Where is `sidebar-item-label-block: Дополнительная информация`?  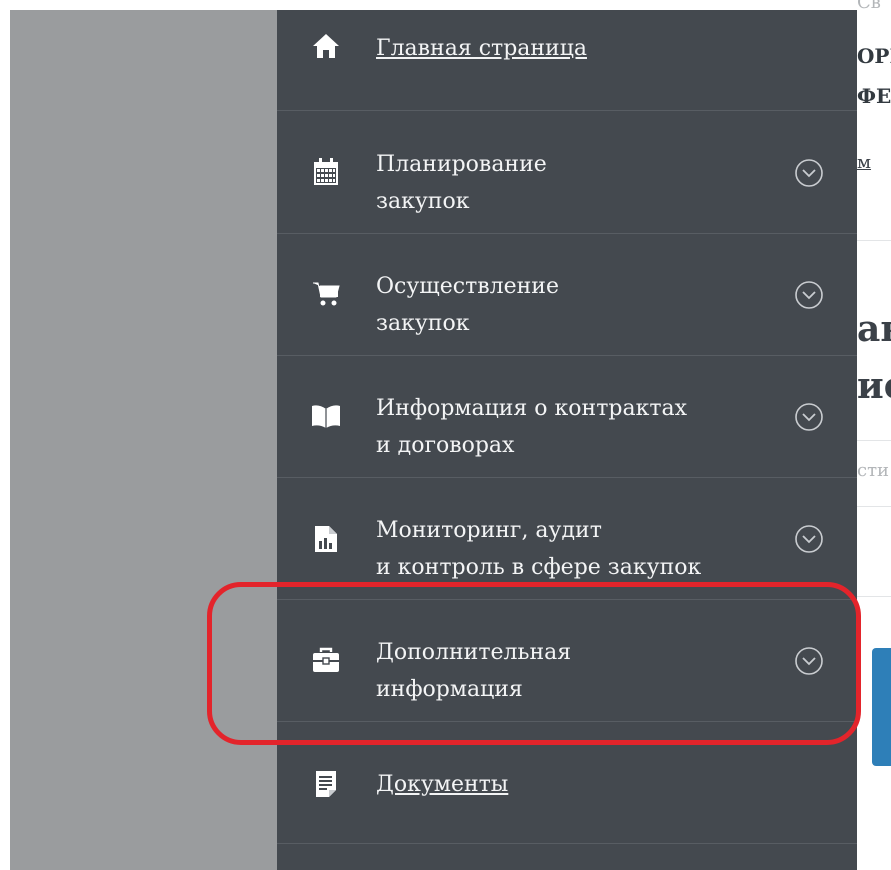 sidebar-item-label-block: Дополнительная информация is located at coordinates (576, 671).